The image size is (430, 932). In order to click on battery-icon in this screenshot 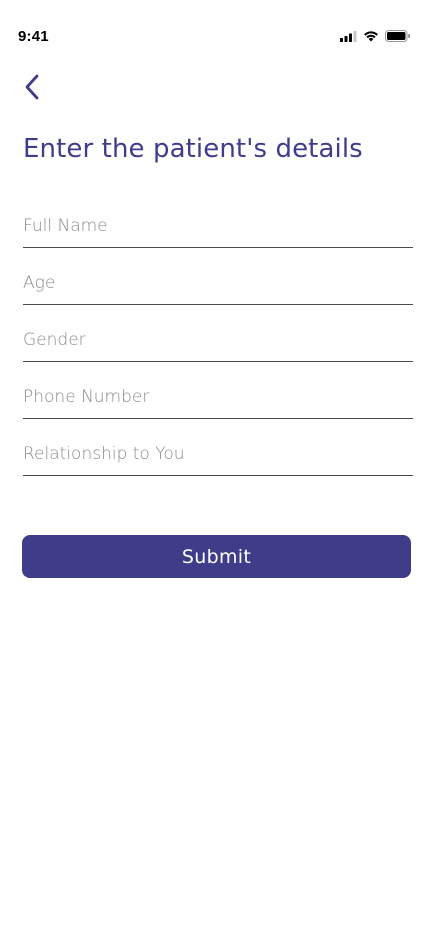, I will do `click(398, 38)`.